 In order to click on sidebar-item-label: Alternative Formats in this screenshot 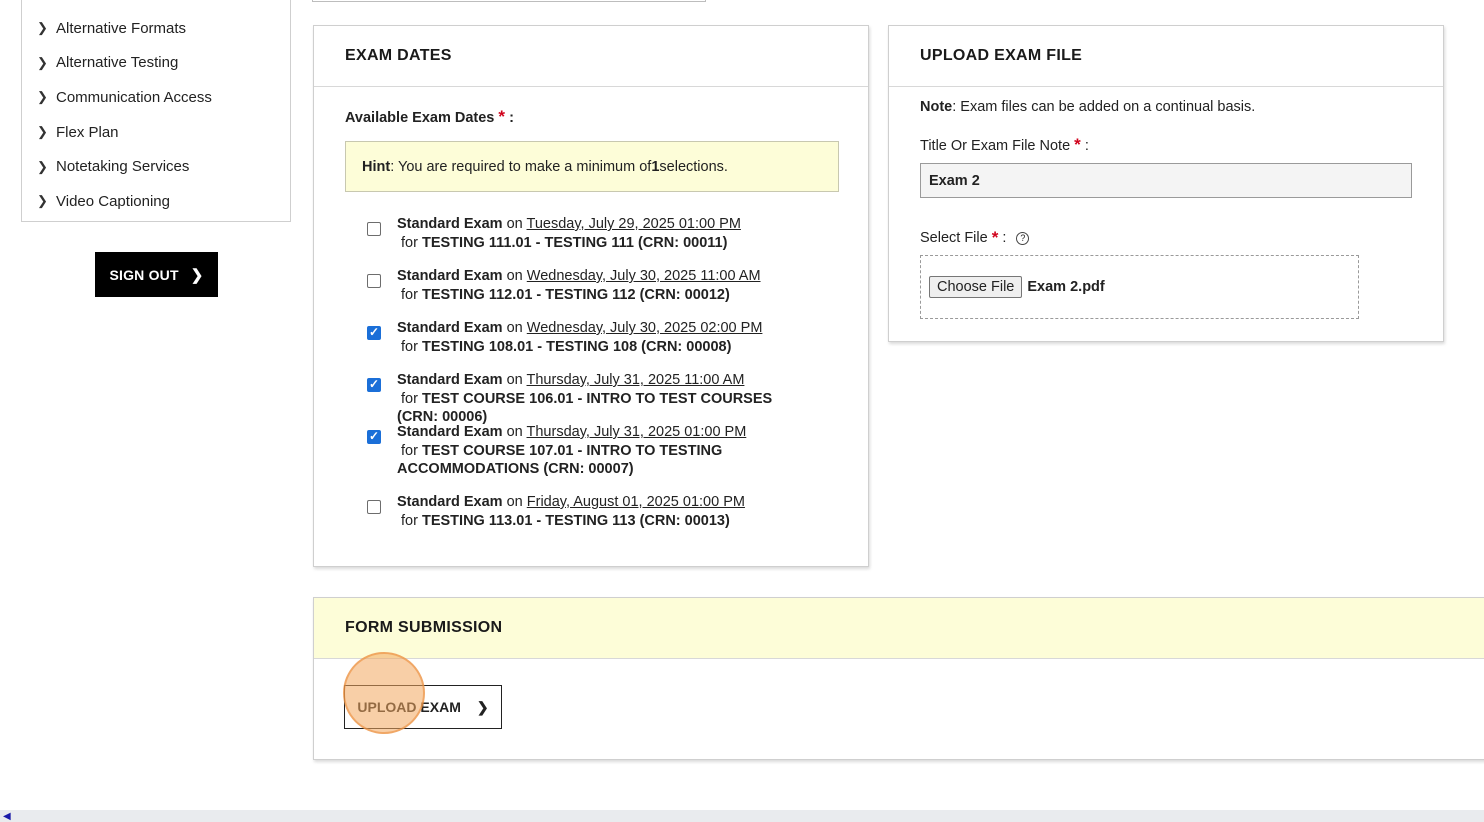, I will do `click(121, 28)`.